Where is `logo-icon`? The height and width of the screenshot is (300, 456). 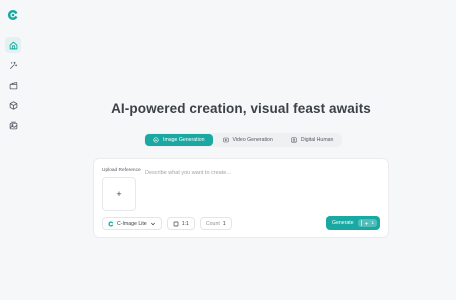 logo-icon is located at coordinates (12, 14).